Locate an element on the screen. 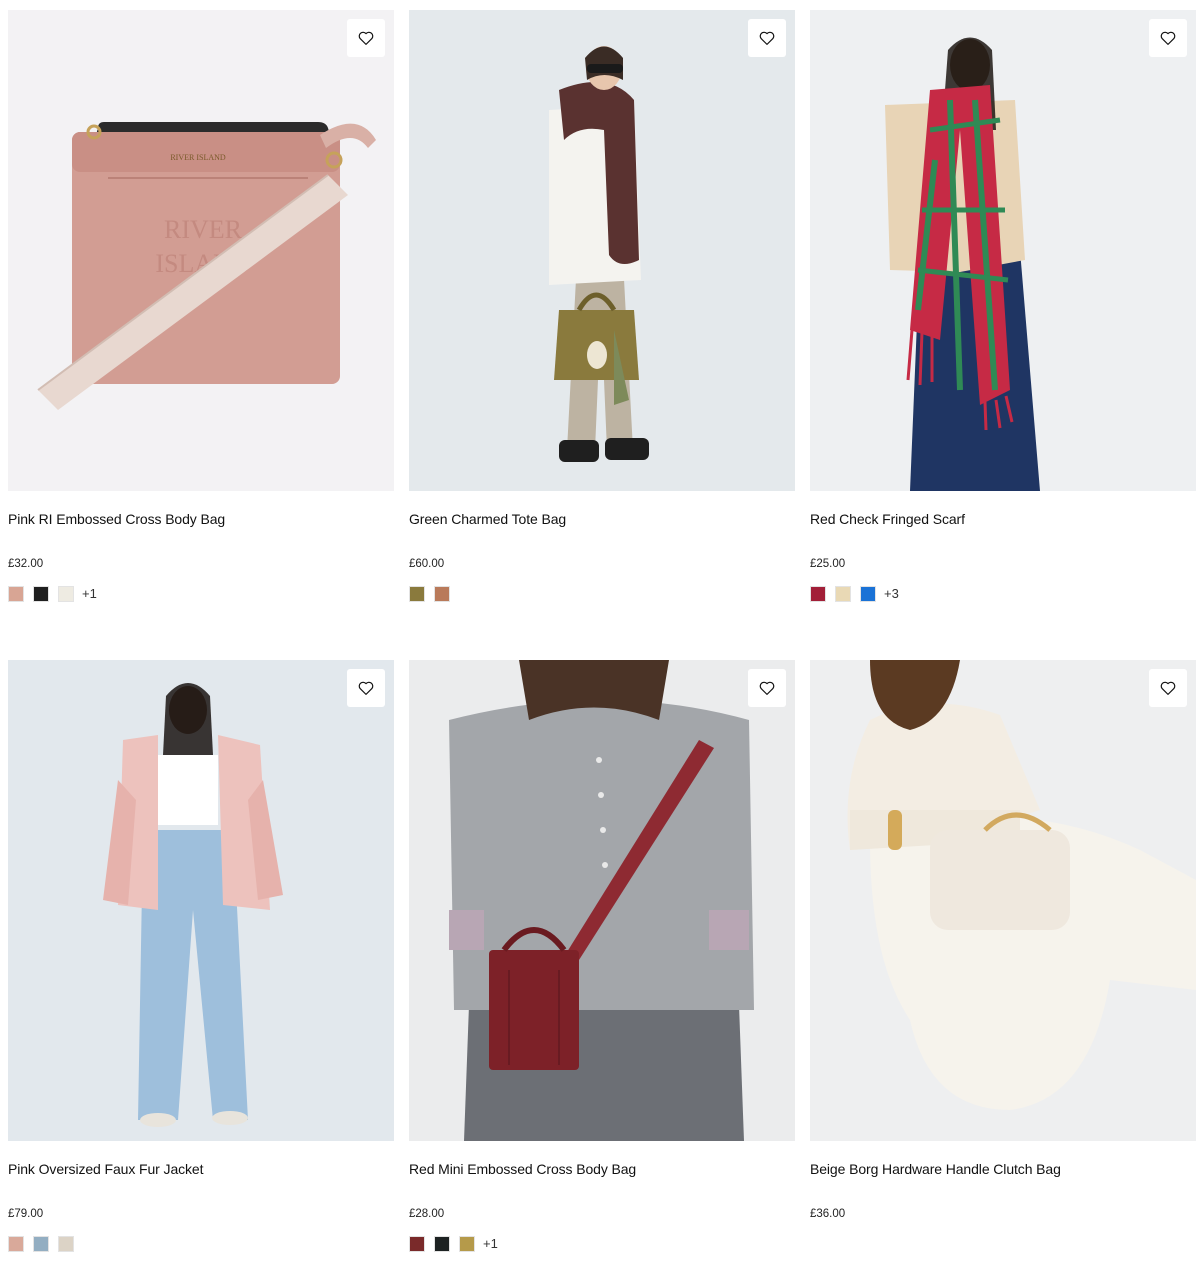 The image size is (1200, 1266). product-name: Pink Oversized Faux Fur Jacket is located at coordinates (201, 1169).